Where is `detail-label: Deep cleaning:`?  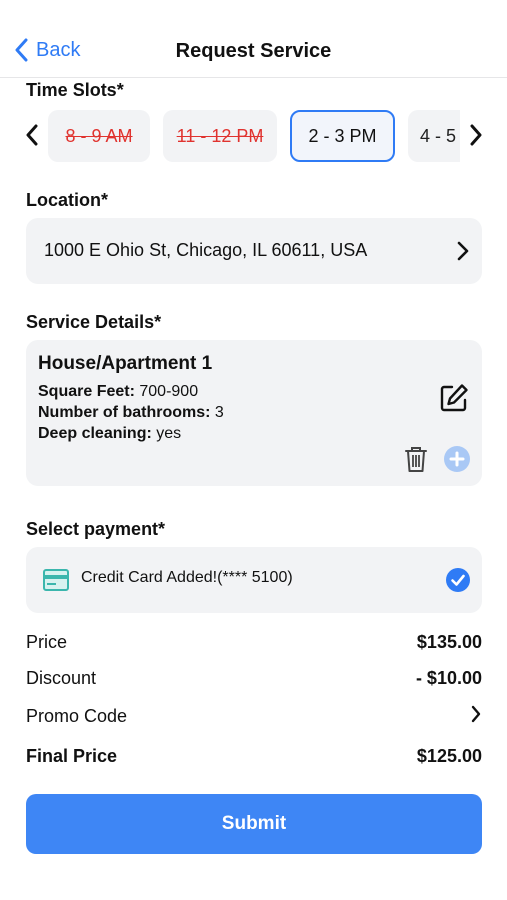 detail-label: Deep cleaning: is located at coordinates (95, 433).